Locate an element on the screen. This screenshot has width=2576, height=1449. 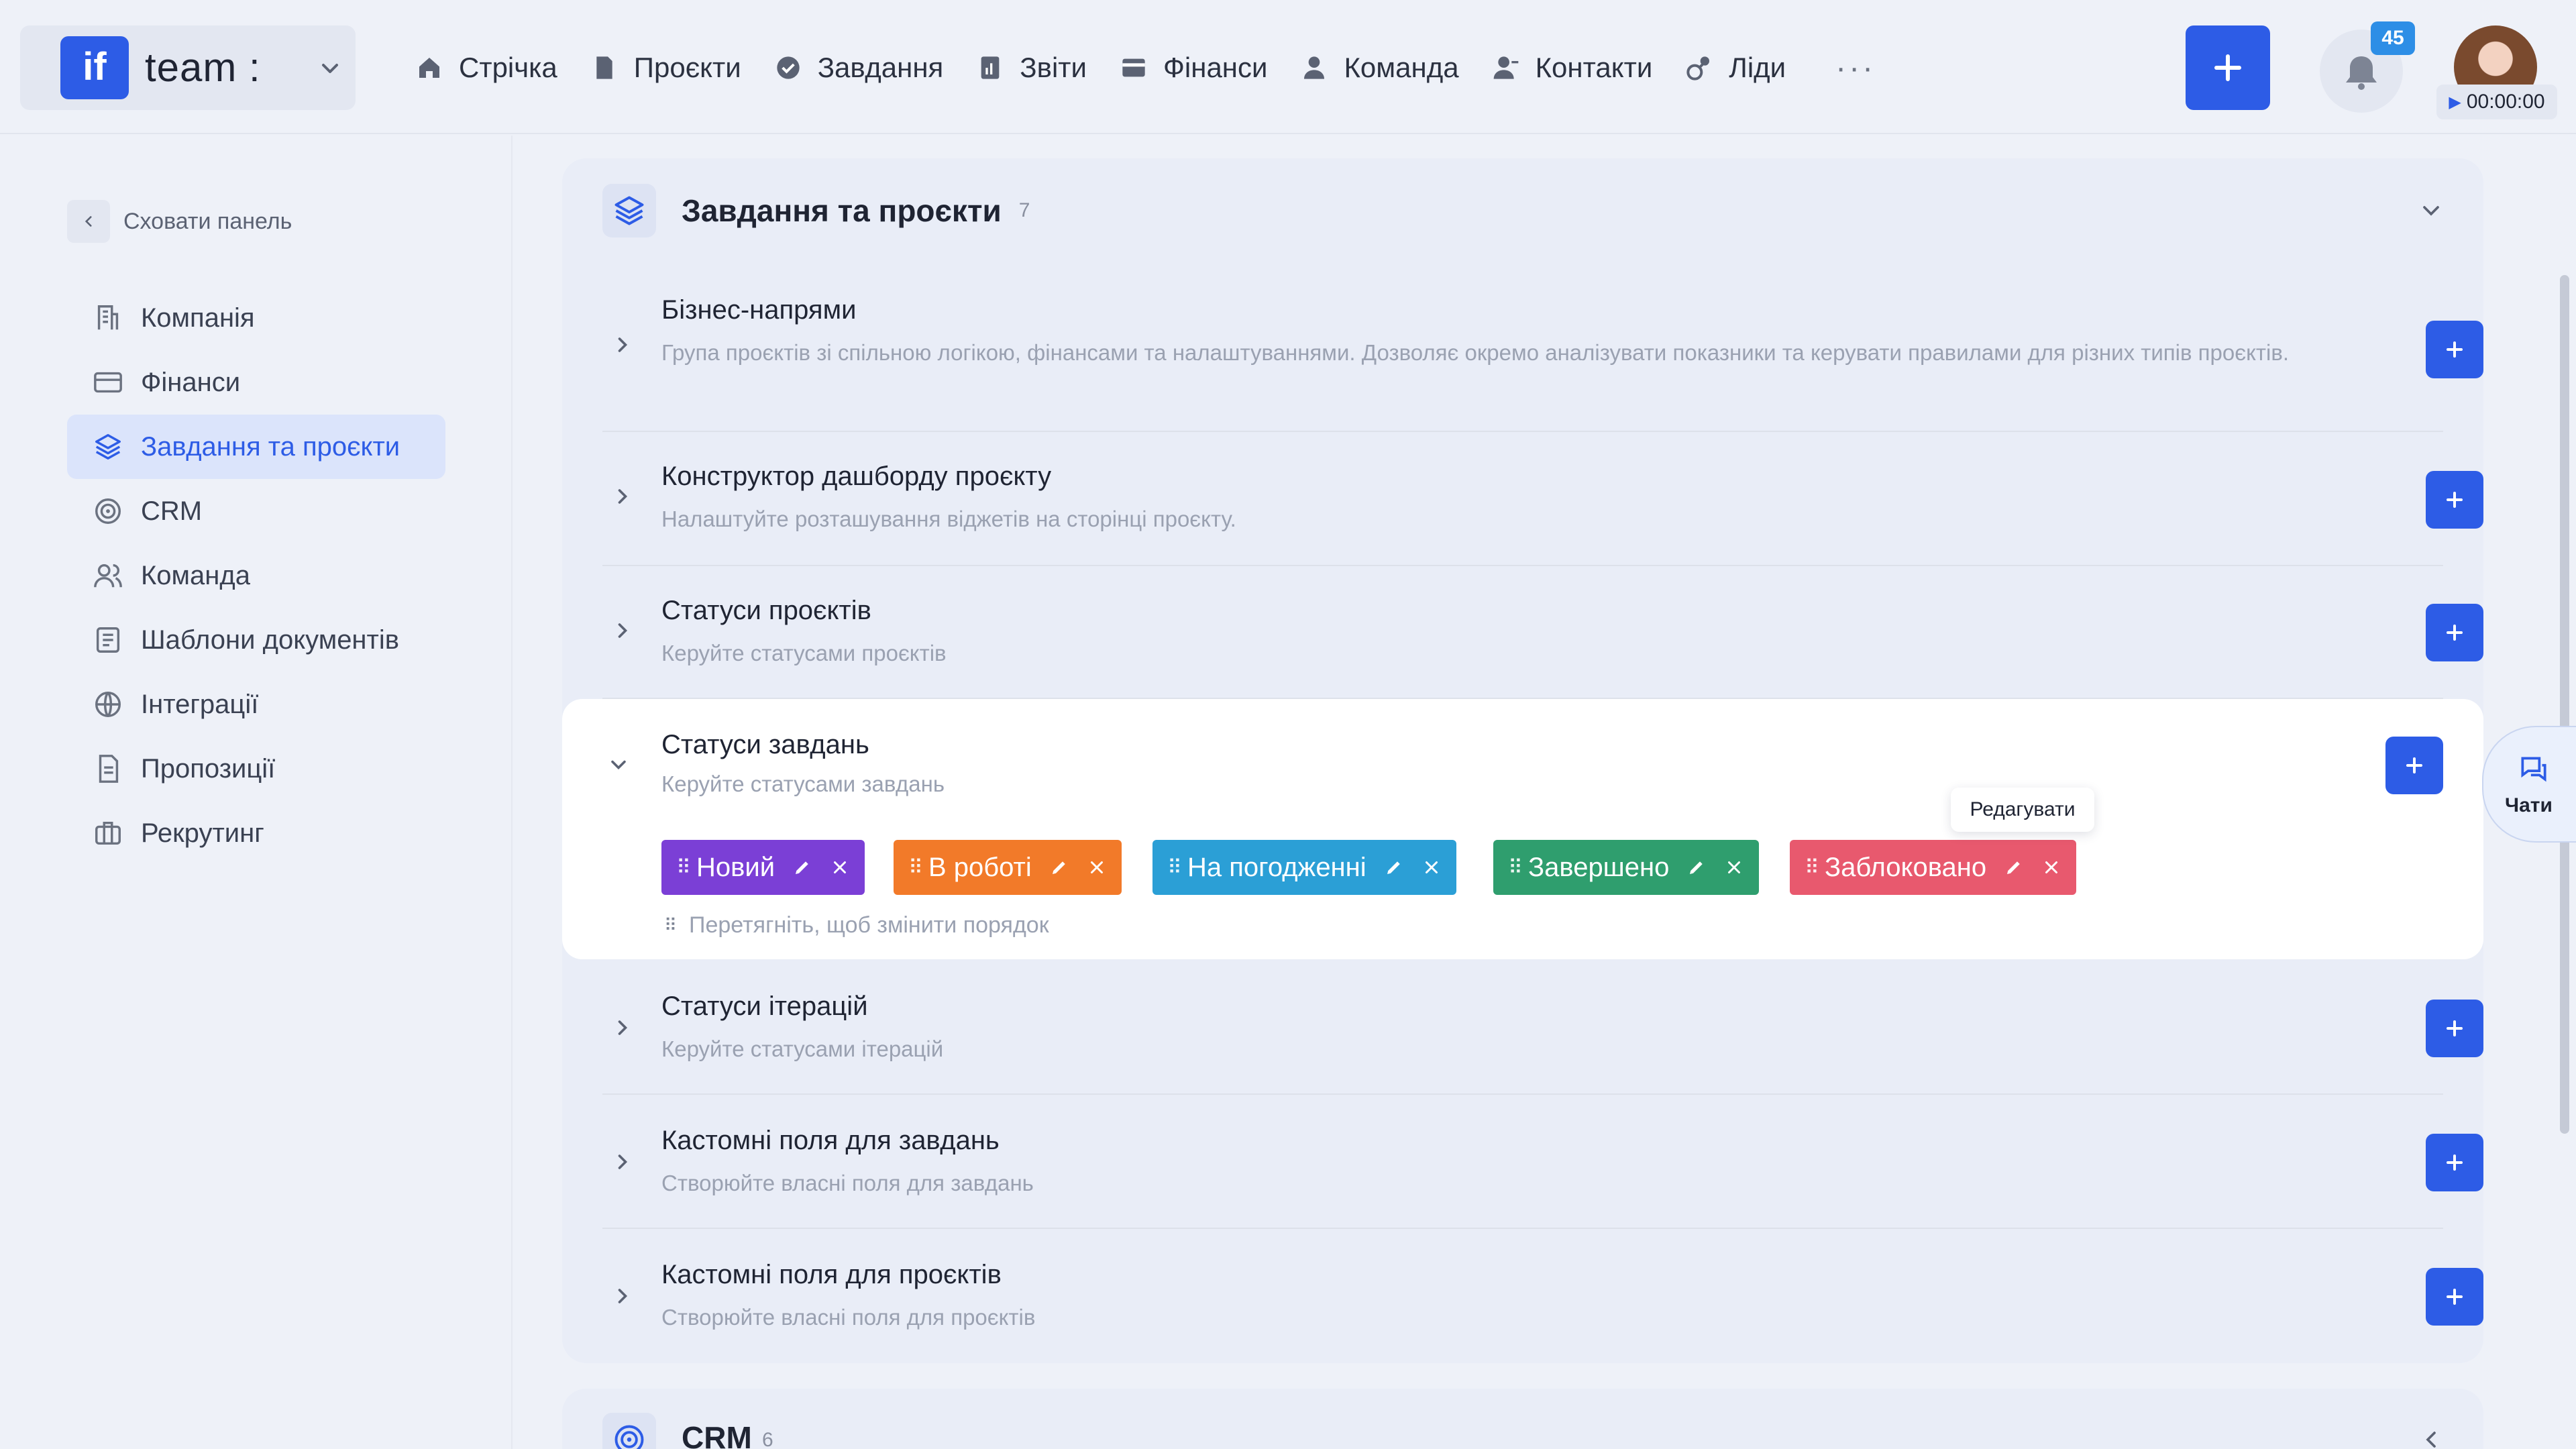
timer-value: 00:00:00 is located at coordinates (2505, 102).